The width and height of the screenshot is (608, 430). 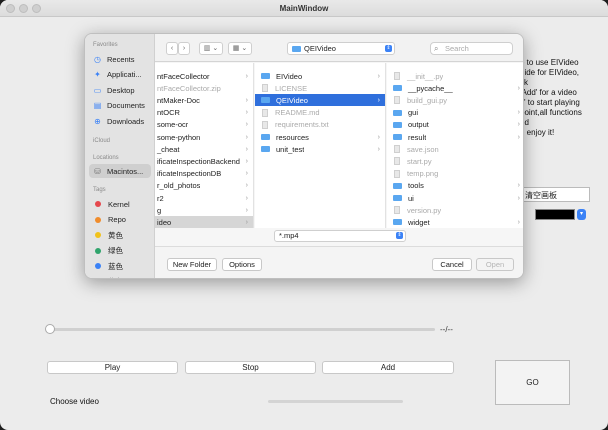 I want to click on clear-canvas-field: 清空画板, so click(x=555, y=194).